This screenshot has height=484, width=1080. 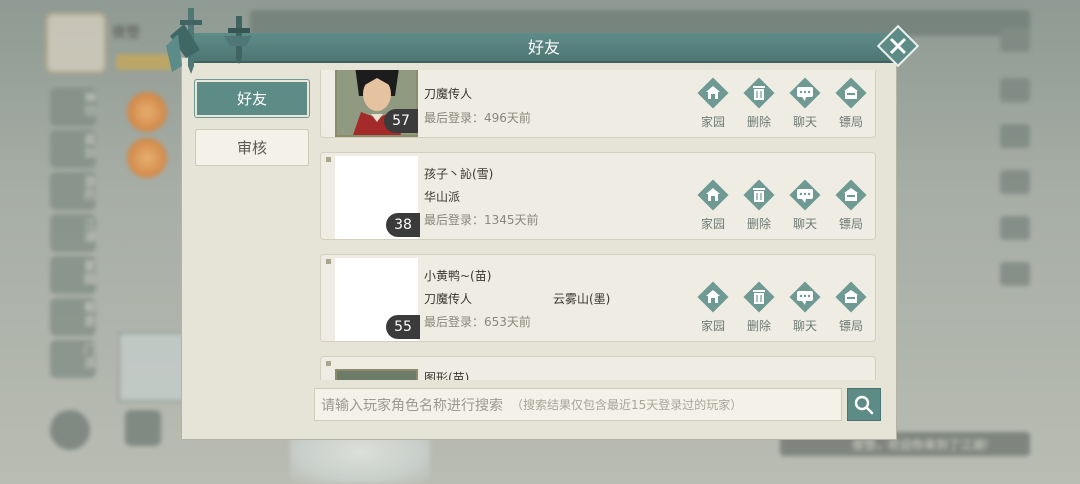 I want to click on avatar: 38, so click(x=377, y=197).